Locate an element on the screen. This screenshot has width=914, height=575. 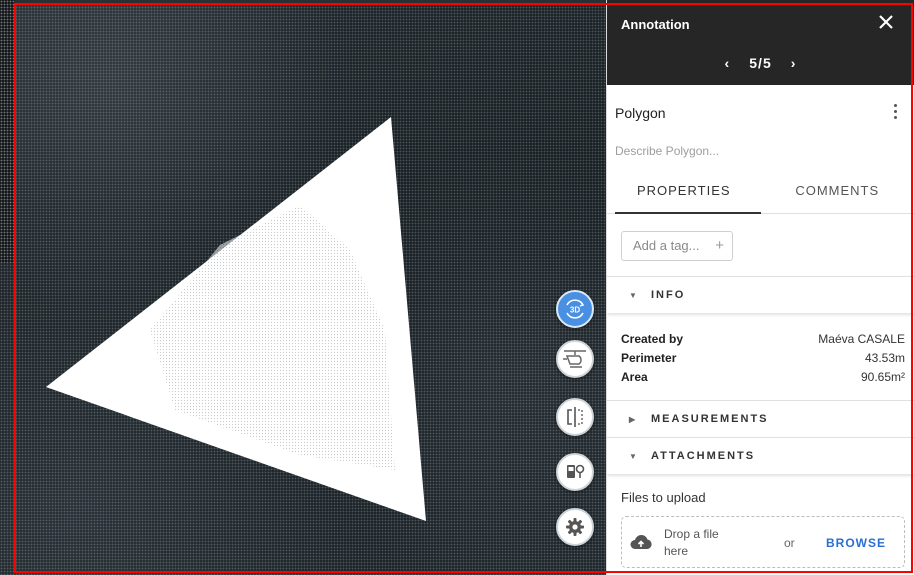
gear-icon is located at coordinates (575, 527).